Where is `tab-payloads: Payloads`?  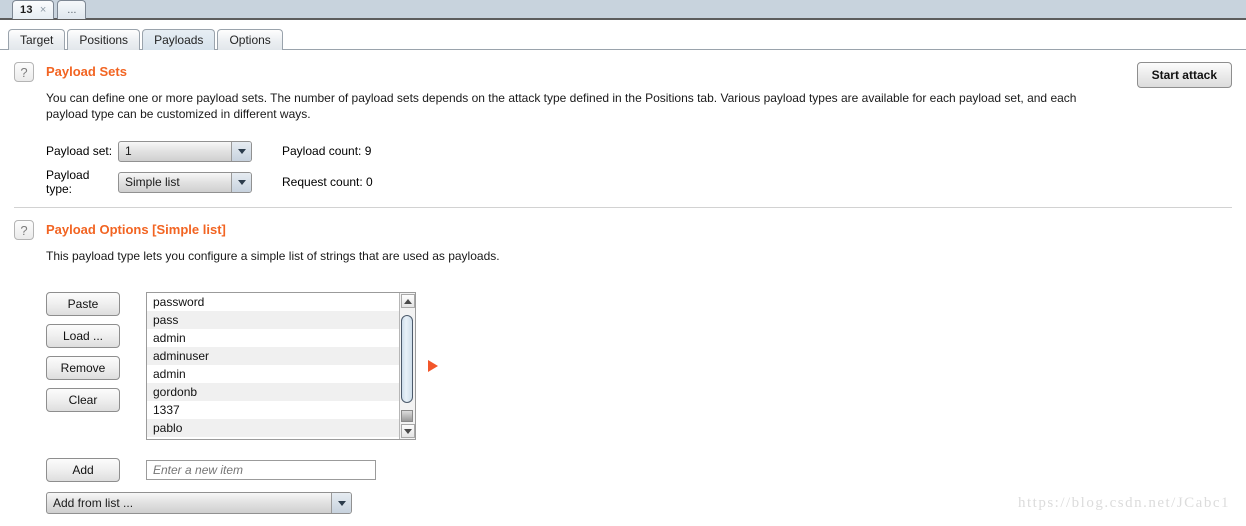
tab-payloads: Payloads is located at coordinates (179, 39).